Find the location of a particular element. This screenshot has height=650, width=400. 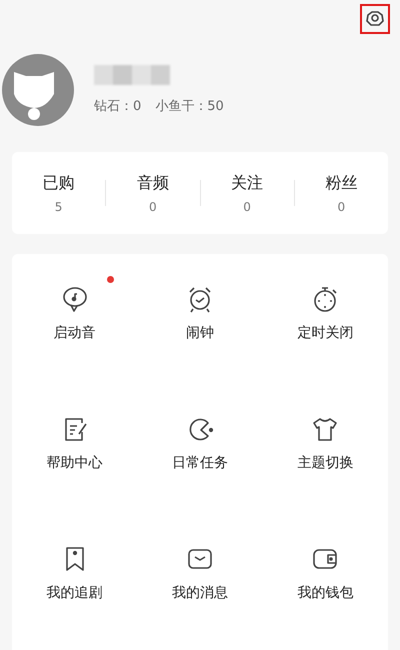

menu-label: 帮助中心 is located at coordinates (74, 463).